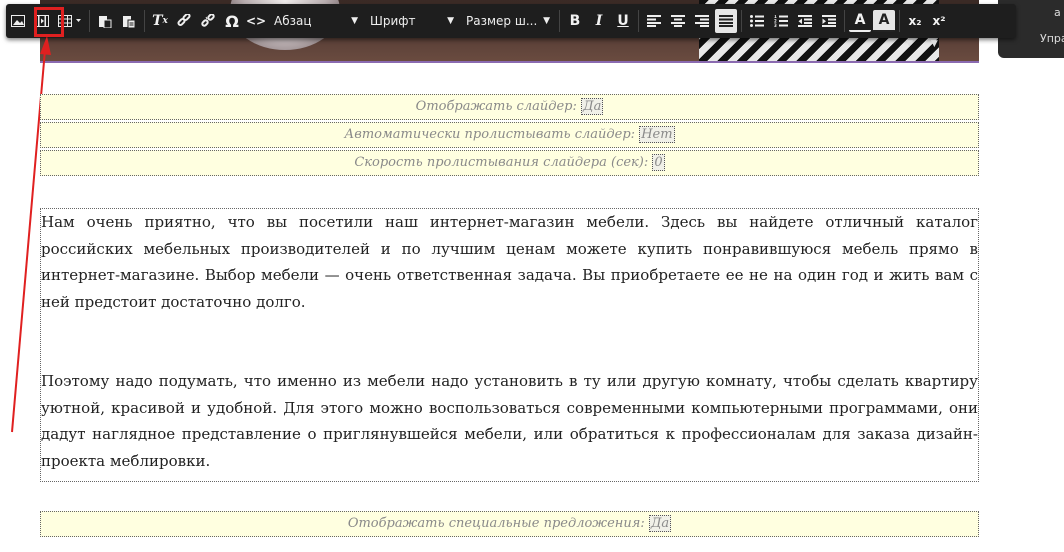  Describe the element at coordinates (509, 62) in the screenshot. I see `banner-bottom-line` at that location.